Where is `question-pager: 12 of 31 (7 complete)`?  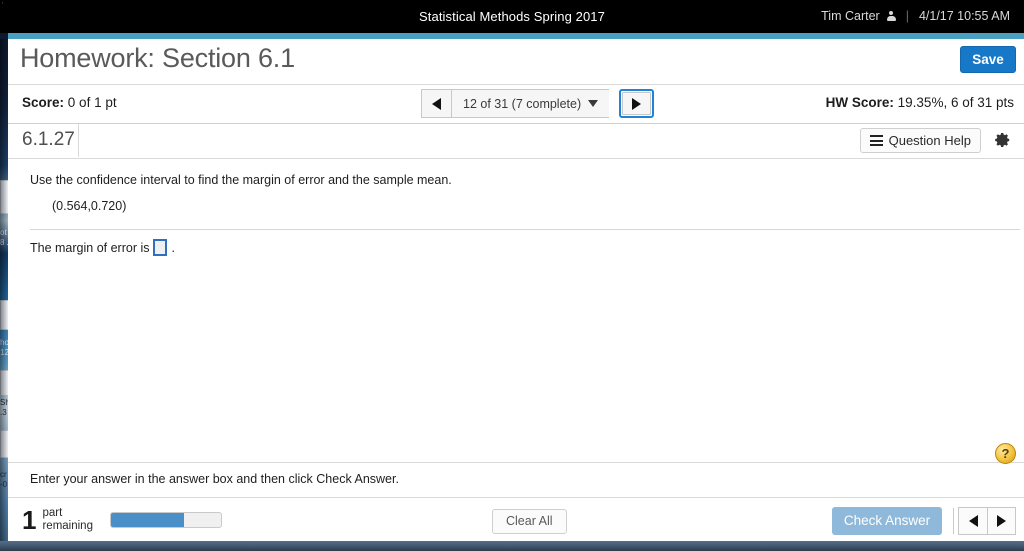
question-pager: 12 of 31 (7 complete) is located at coordinates (538, 103).